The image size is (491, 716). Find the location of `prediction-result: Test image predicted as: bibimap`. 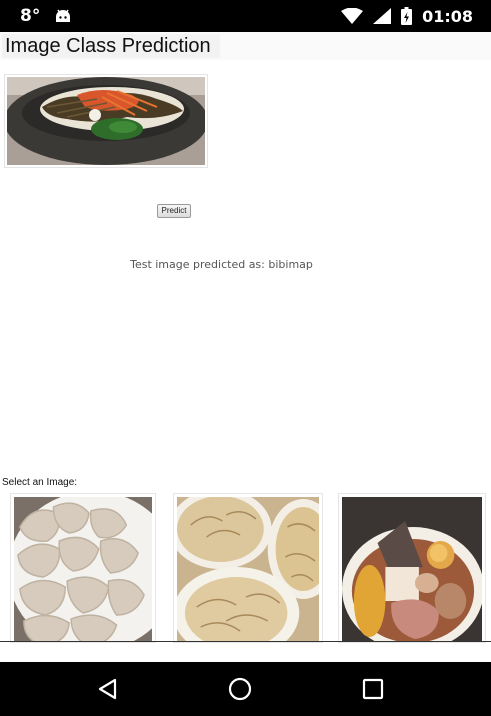

prediction-result: Test image predicted as: bibimap is located at coordinates (245, 264).